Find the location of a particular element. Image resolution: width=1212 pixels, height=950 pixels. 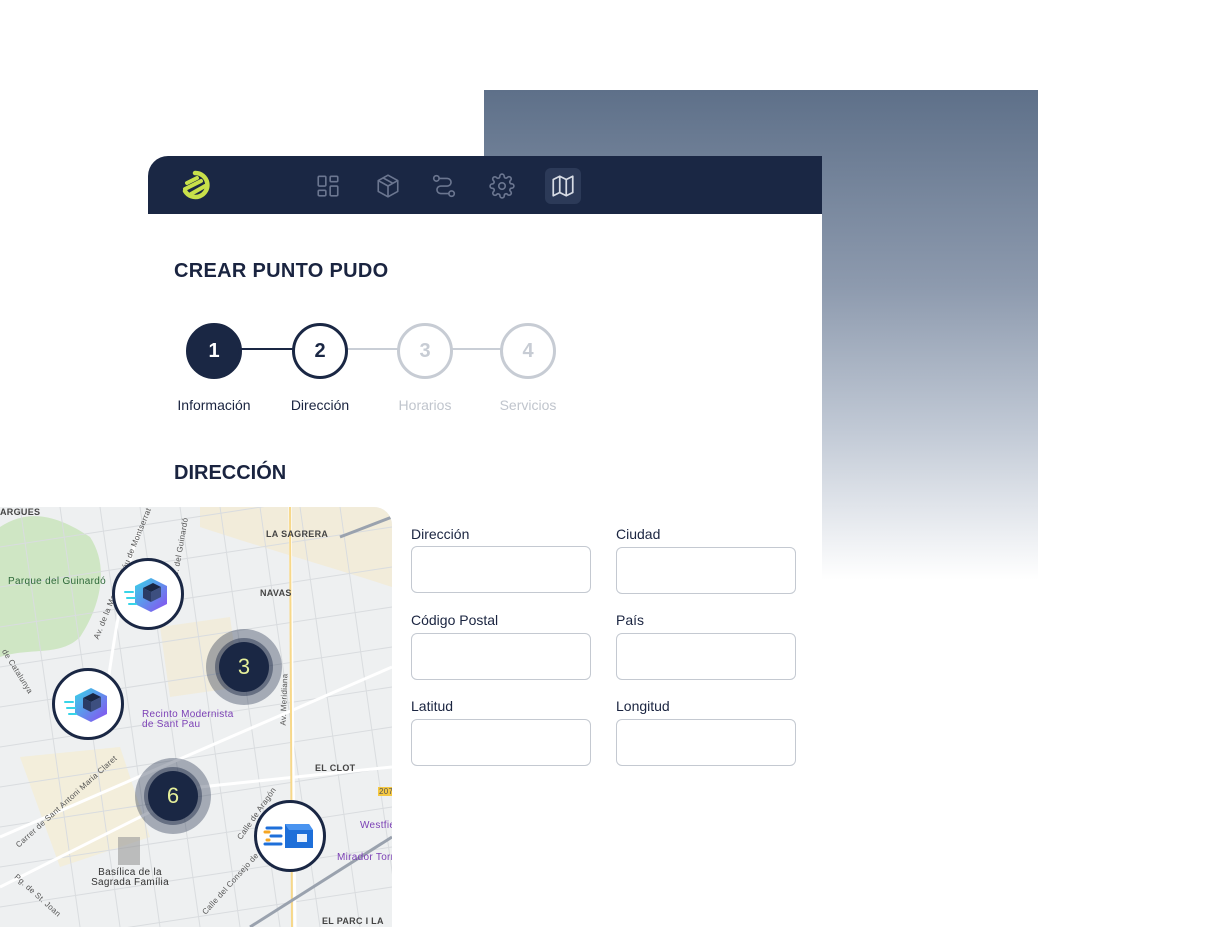

step-2-label: Dirección is located at coordinates (320, 405).